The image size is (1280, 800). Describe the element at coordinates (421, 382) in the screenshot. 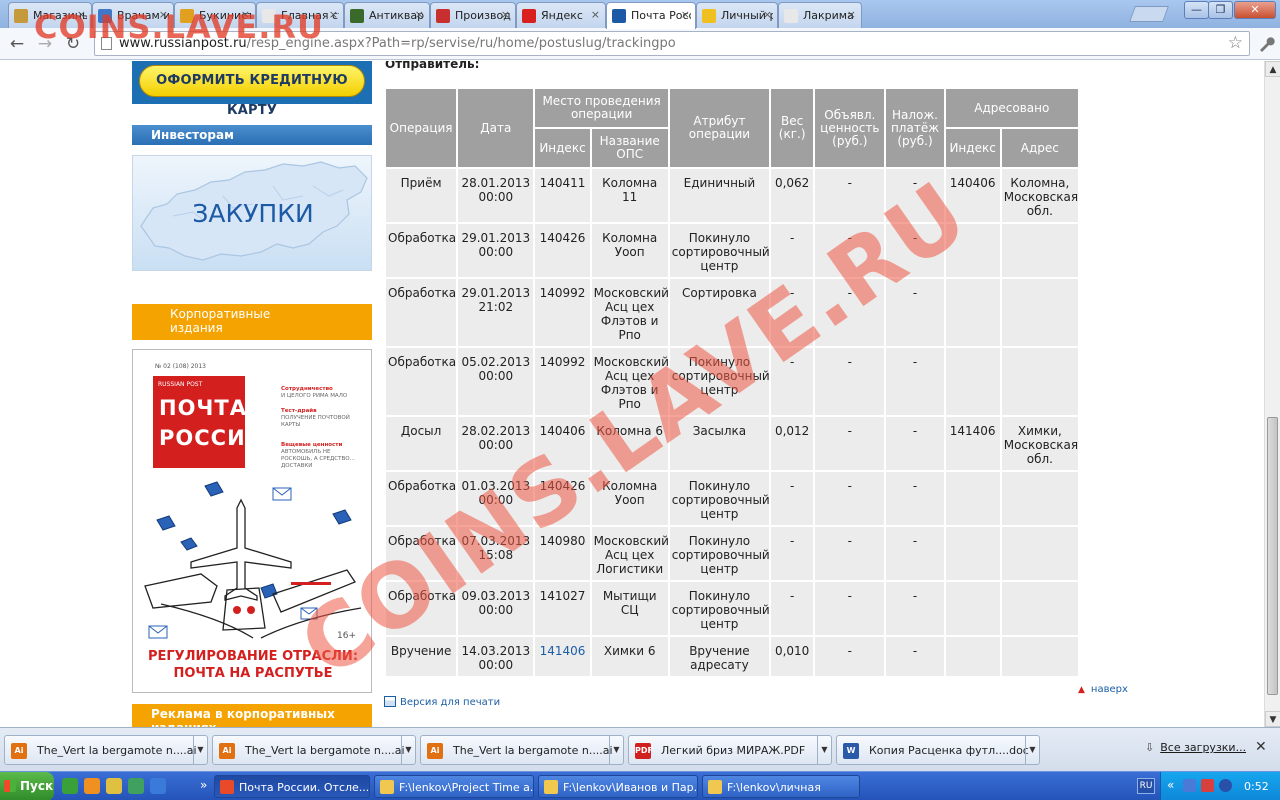

I see `cell-operation: Обработка` at that location.